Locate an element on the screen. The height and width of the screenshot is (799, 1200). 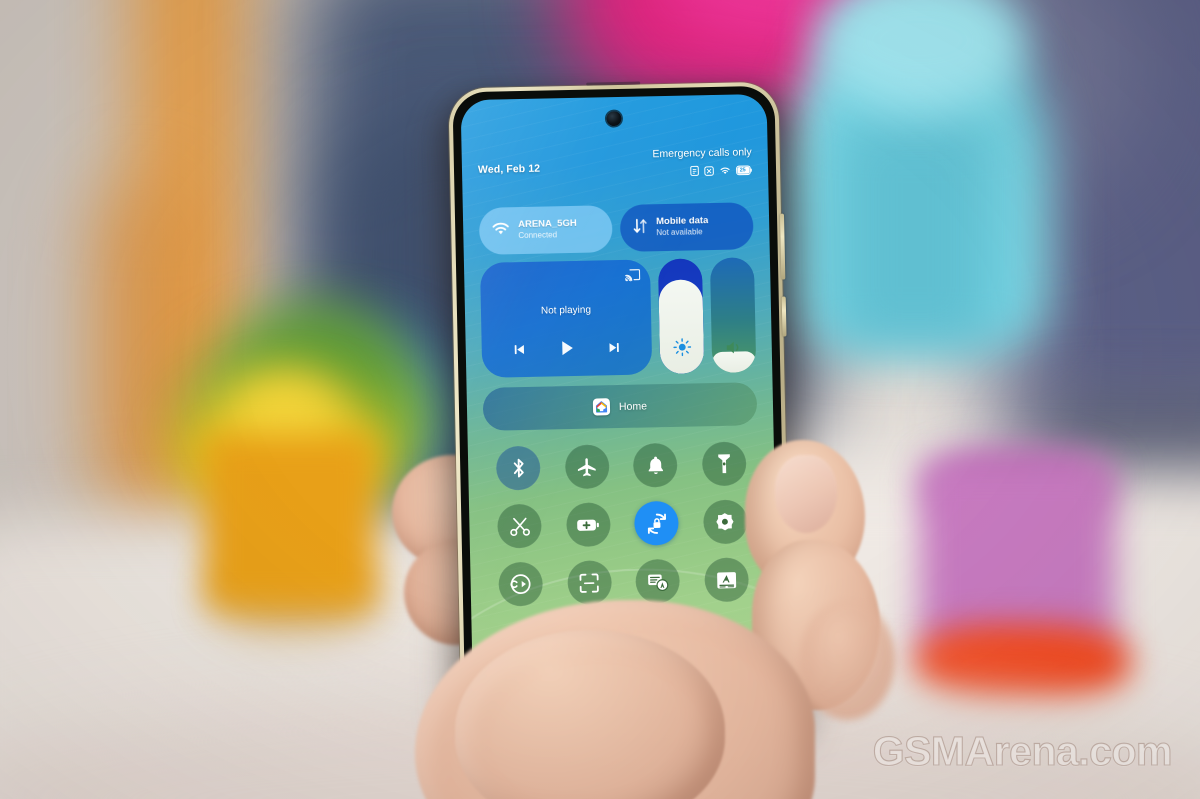
battery-percent-label: 25 is located at coordinates (742, 169).